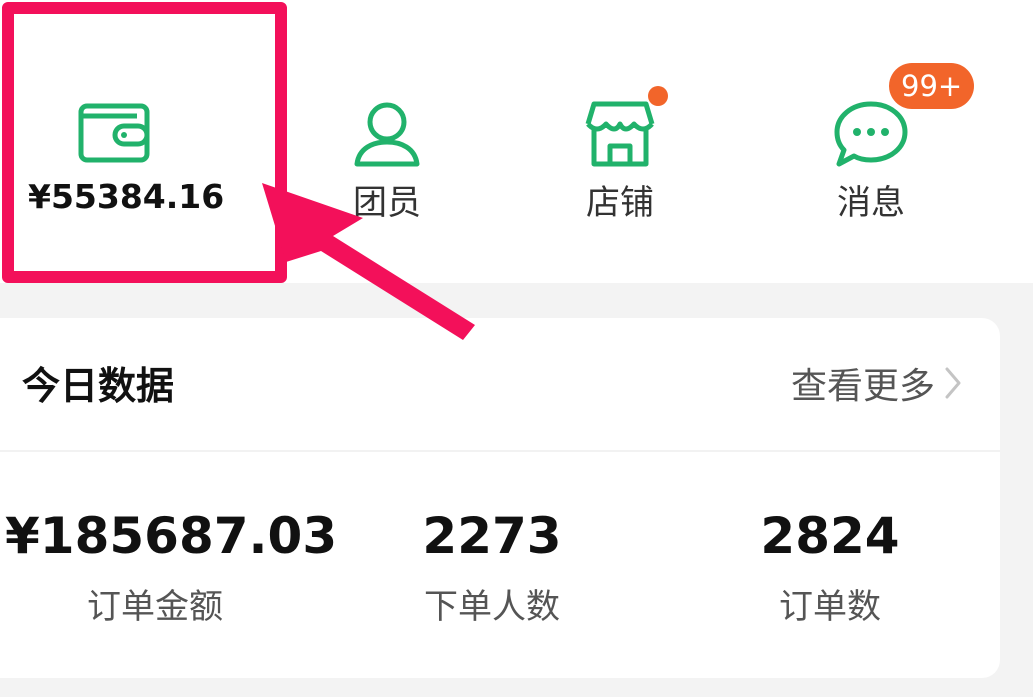  I want to click on wallet-balance: ¥55384.16, so click(126, 196).